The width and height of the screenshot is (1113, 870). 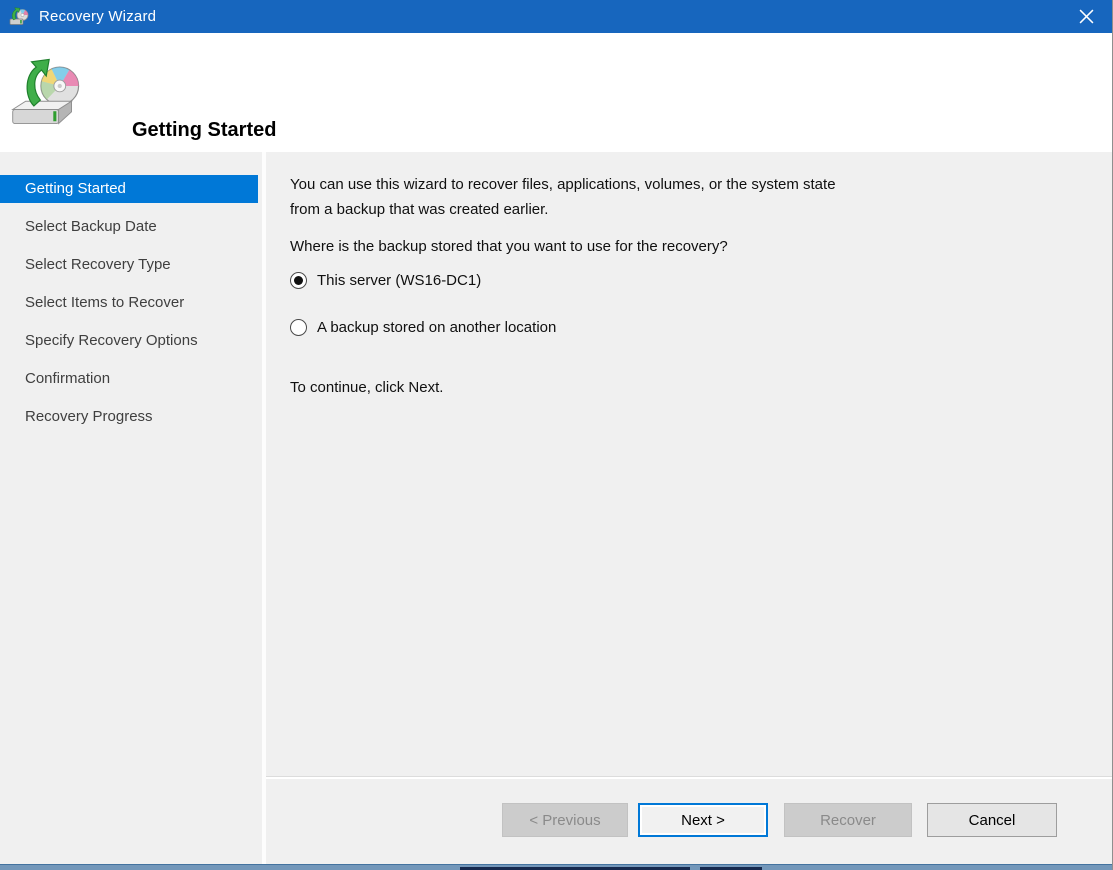 What do you see at coordinates (91, 226) in the screenshot?
I see `step-select-backup-date: Select Backup Date` at bounding box center [91, 226].